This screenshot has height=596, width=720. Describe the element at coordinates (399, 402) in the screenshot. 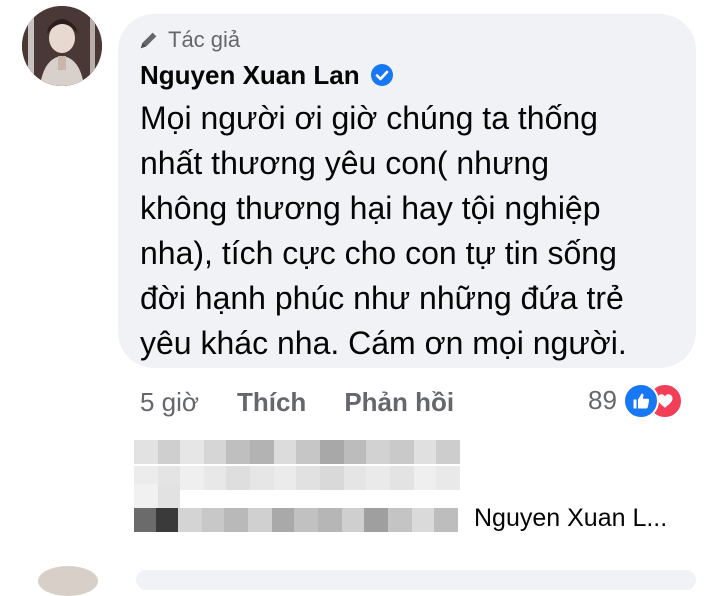

I see `reply-button: Phản hồi` at that location.